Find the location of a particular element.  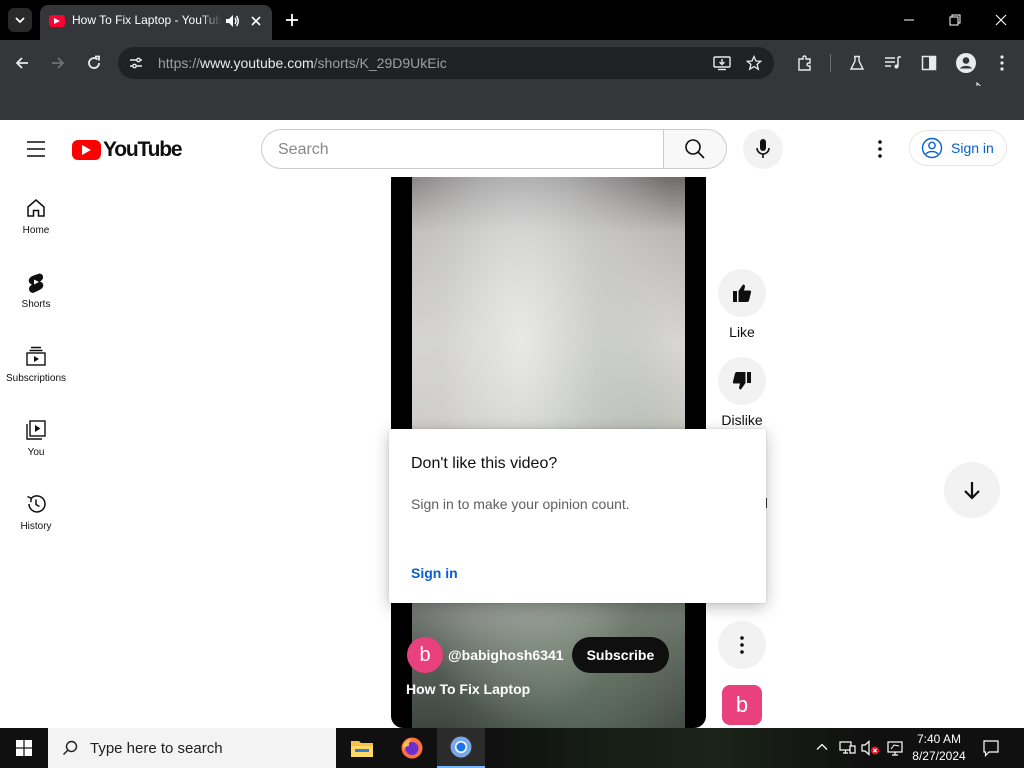

guide-menu-button is located at coordinates (36, 149).